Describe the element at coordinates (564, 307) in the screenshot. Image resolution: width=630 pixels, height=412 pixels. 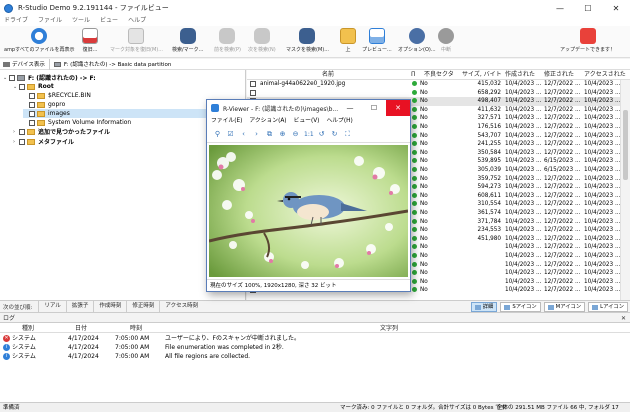
I see `view-medium-icons-button: Mアイコン` at that location.